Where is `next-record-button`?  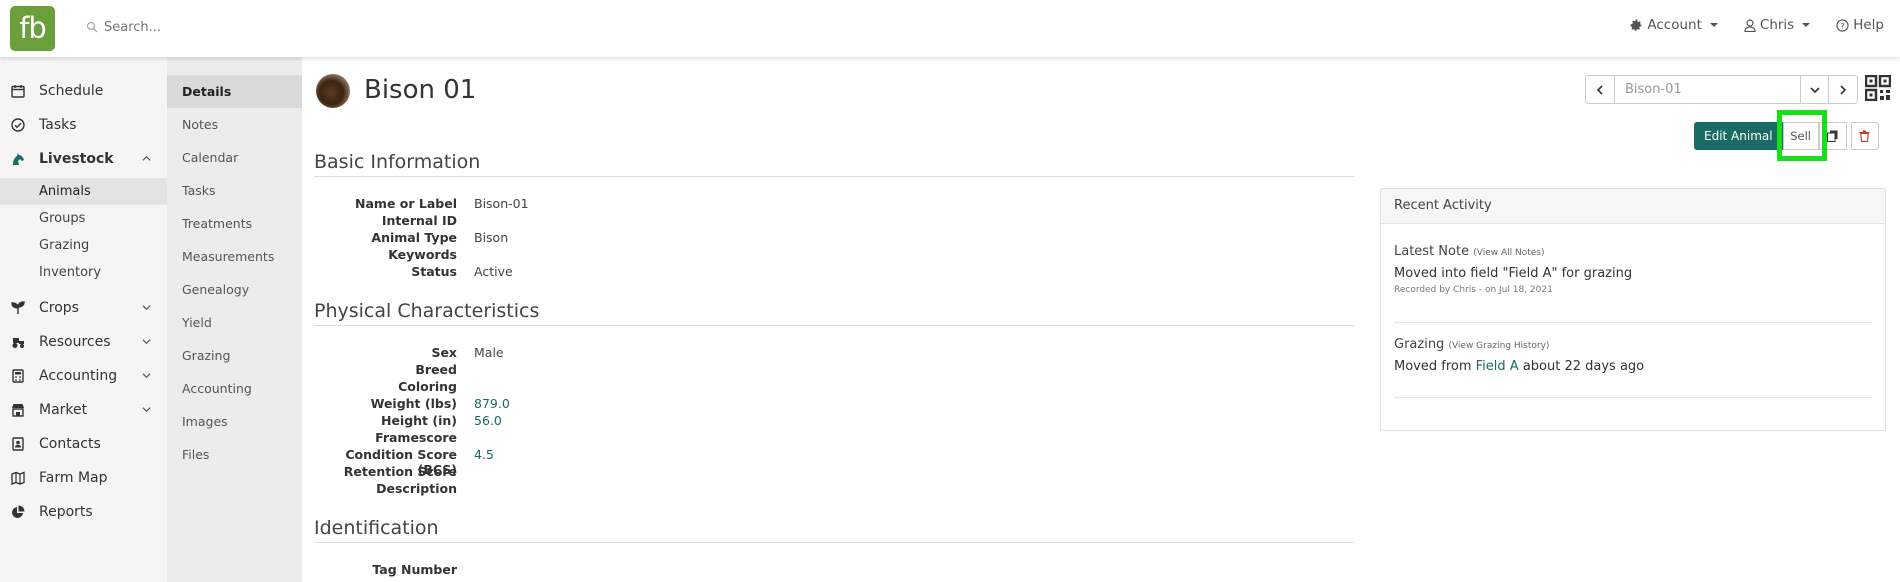 next-record-button is located at coordinates (1843, 89).